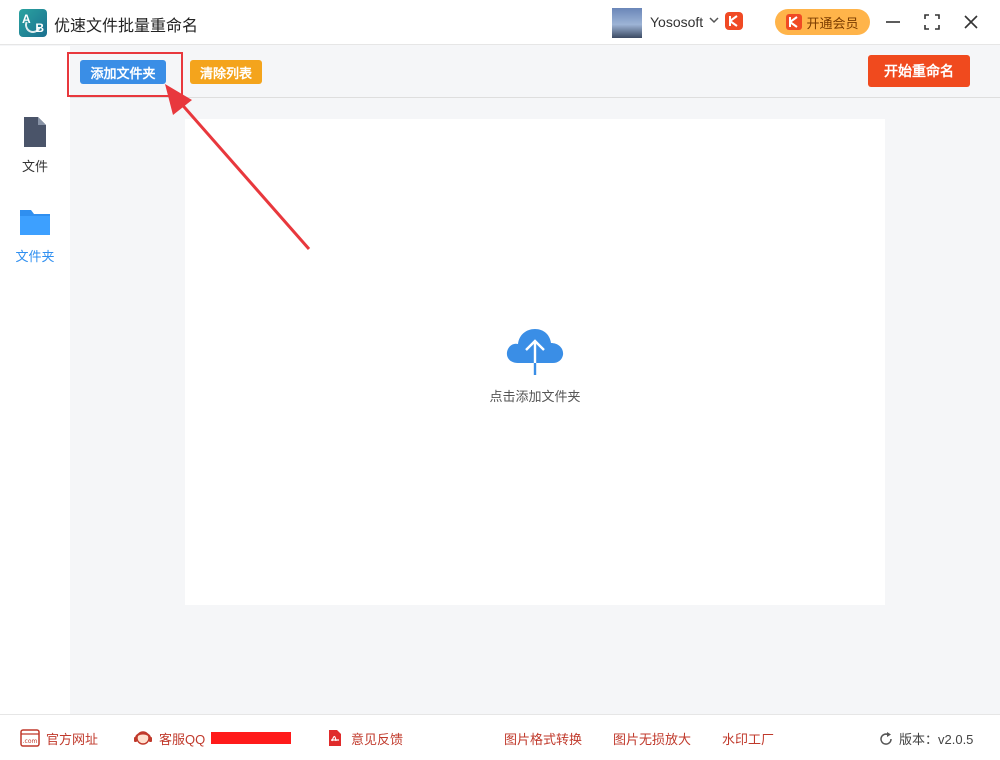 Image resolution: width=1000 pixels, height=760 pixels. What do you see at coordinates (35, 151) in the screenshot?
I see `sidebar-item-file: 文件` at bounding box center [35, 151].